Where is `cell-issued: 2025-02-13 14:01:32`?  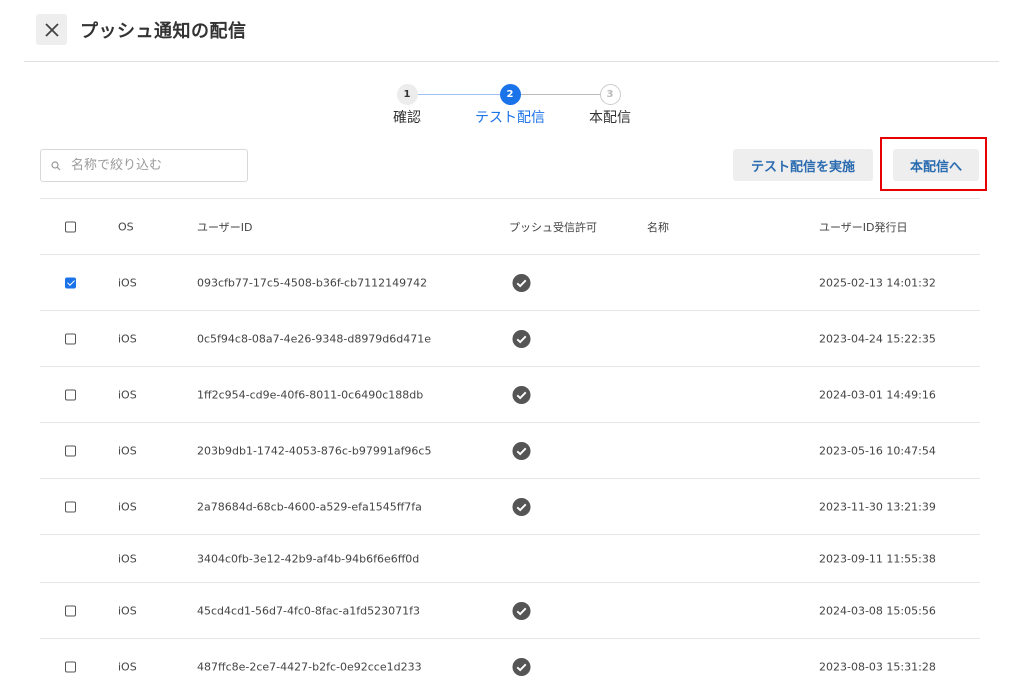
cell-issued: 2025-02-13 14:01:32 is located at coordinates (877, 282).